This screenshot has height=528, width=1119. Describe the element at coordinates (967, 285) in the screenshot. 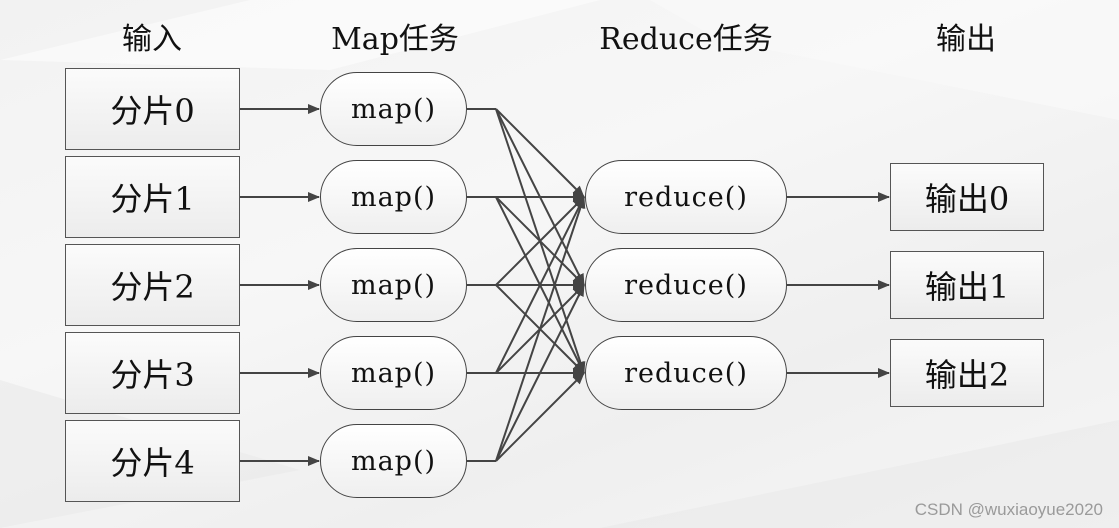

I see `output-box: 输出1` at that location.